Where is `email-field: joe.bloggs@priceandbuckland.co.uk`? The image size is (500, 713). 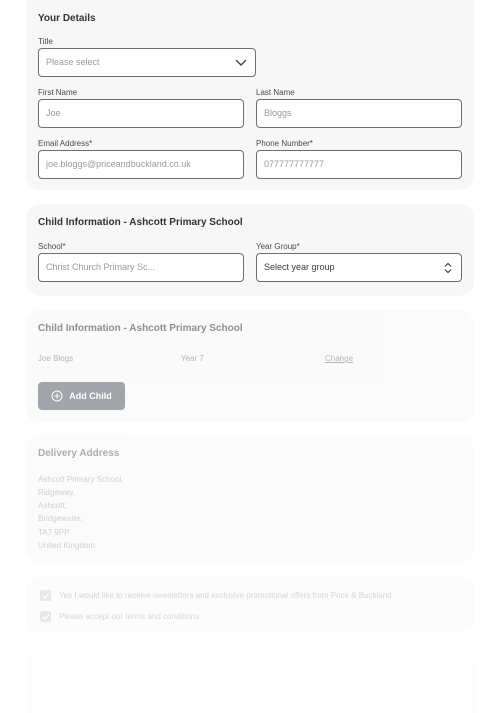 email-field: joe.bloggs@priceandbuckland.co.uk is located at coordinates (141, 164).